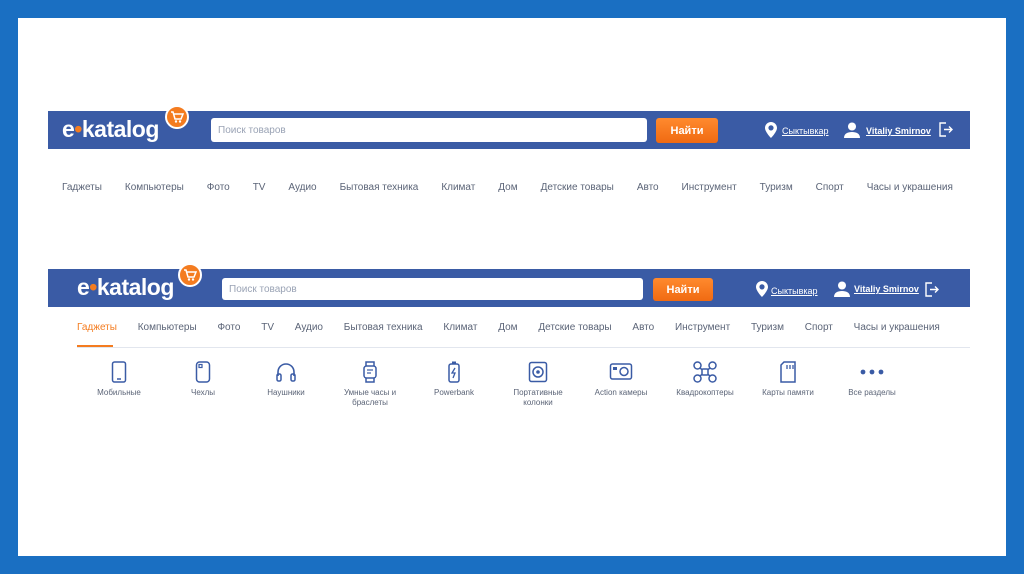 The width and height of the screenshot is (1024, 574). What do you see at coordinates (788, 372) in the screenshot?
I see `memory-card-icon` at bounding box center [788, 372].